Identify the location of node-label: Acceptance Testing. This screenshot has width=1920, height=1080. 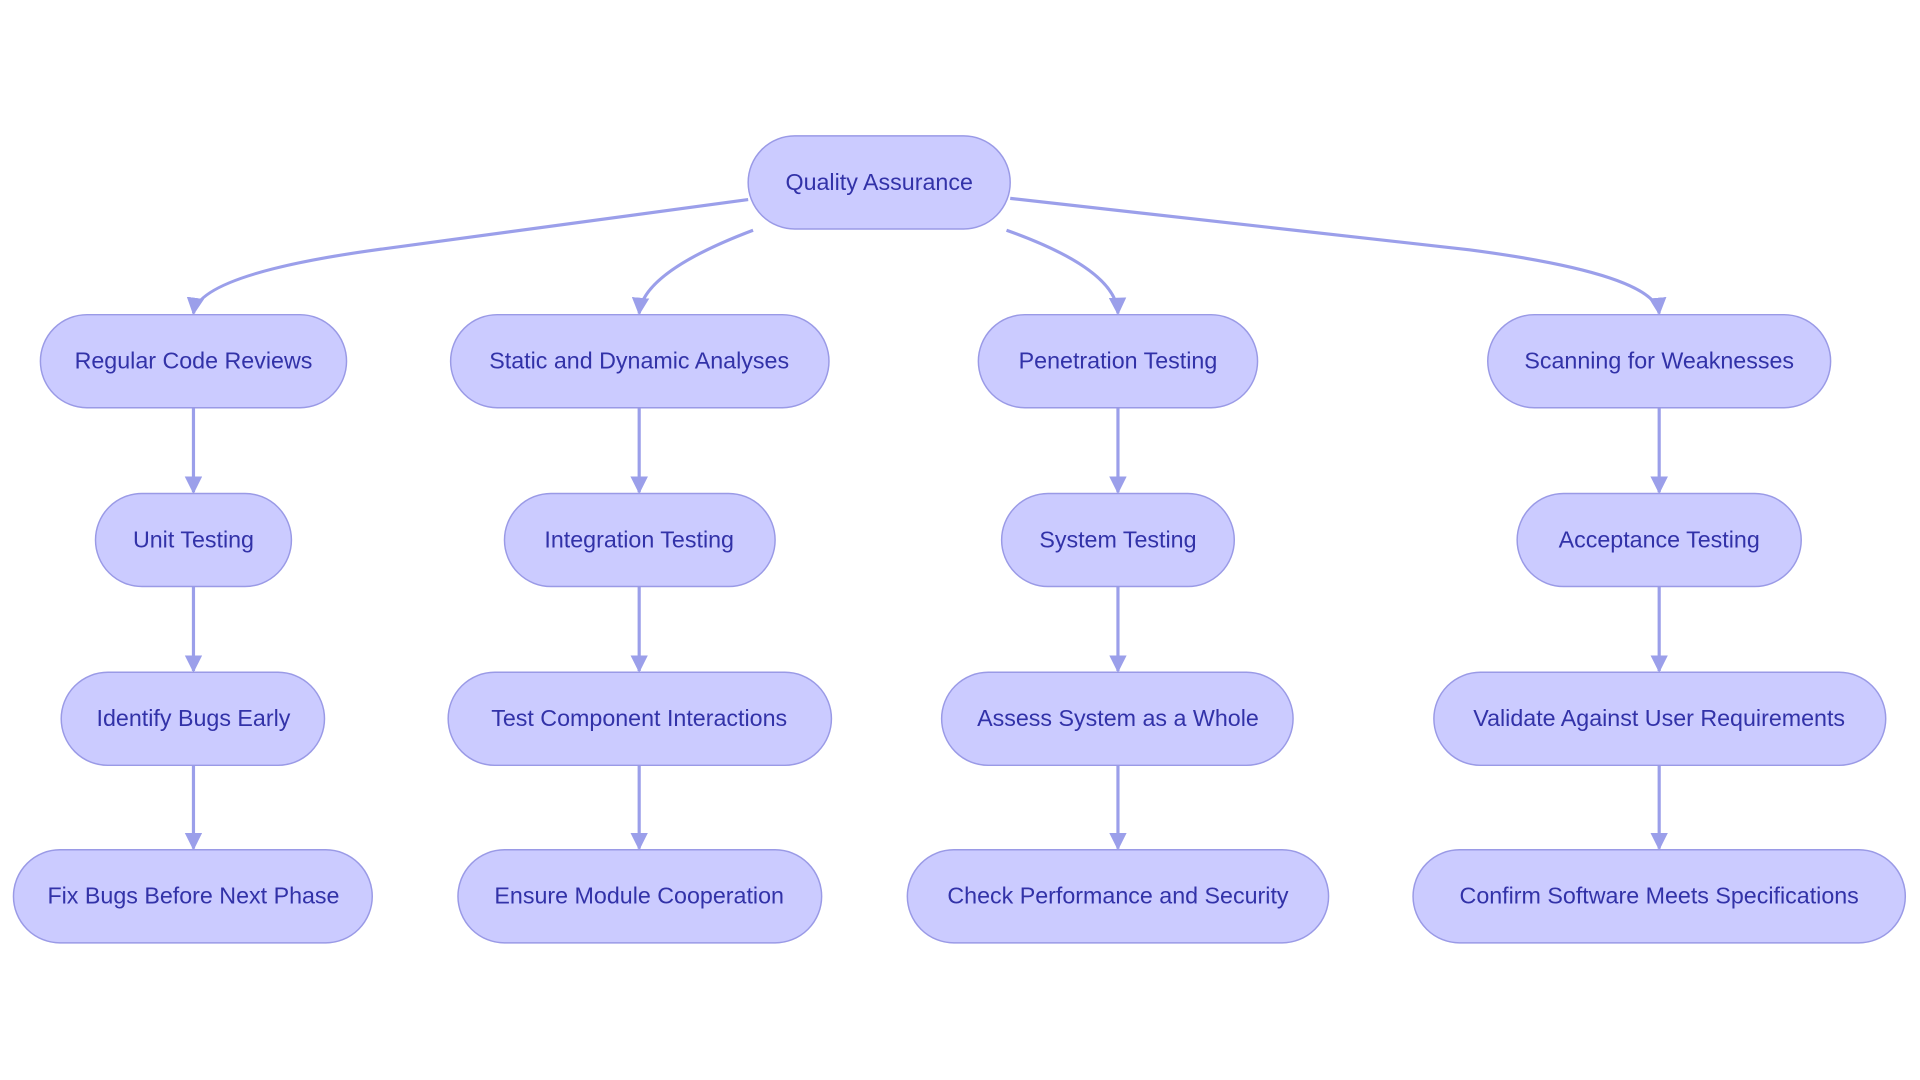
(1659, 539).